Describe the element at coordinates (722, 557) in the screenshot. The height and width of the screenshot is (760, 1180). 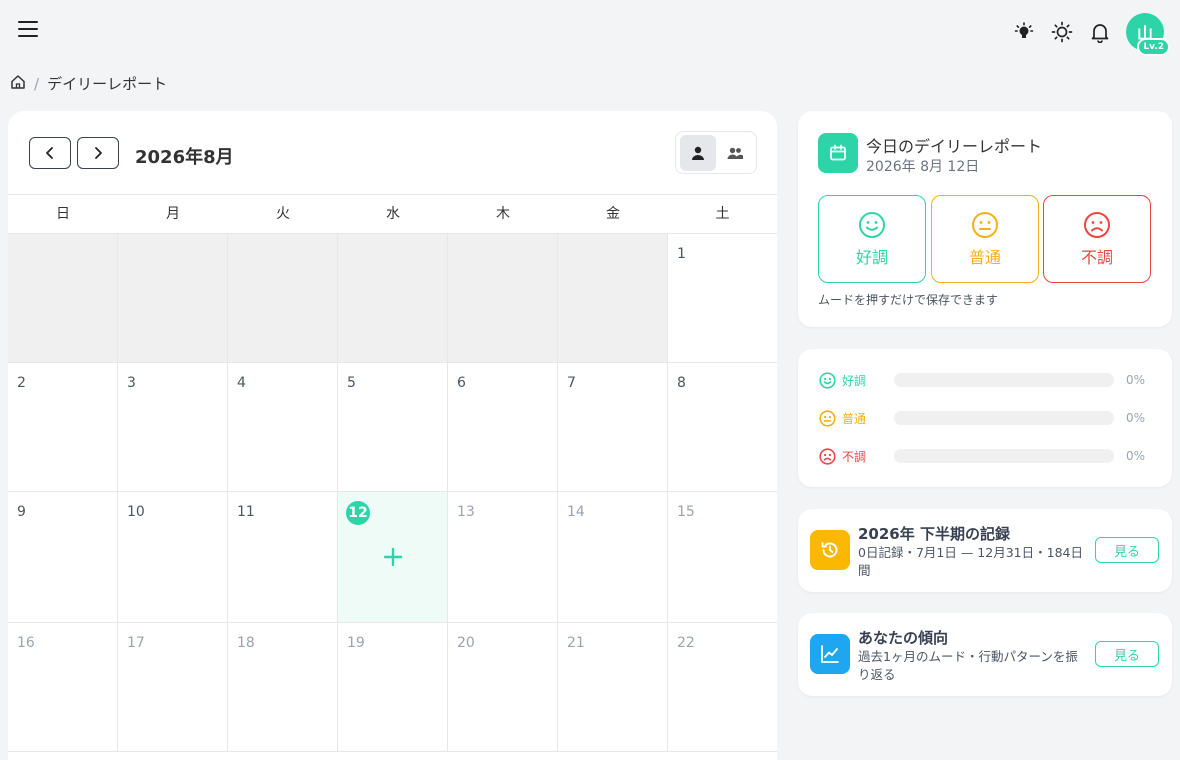
I see `day-cell: 15` at that location.